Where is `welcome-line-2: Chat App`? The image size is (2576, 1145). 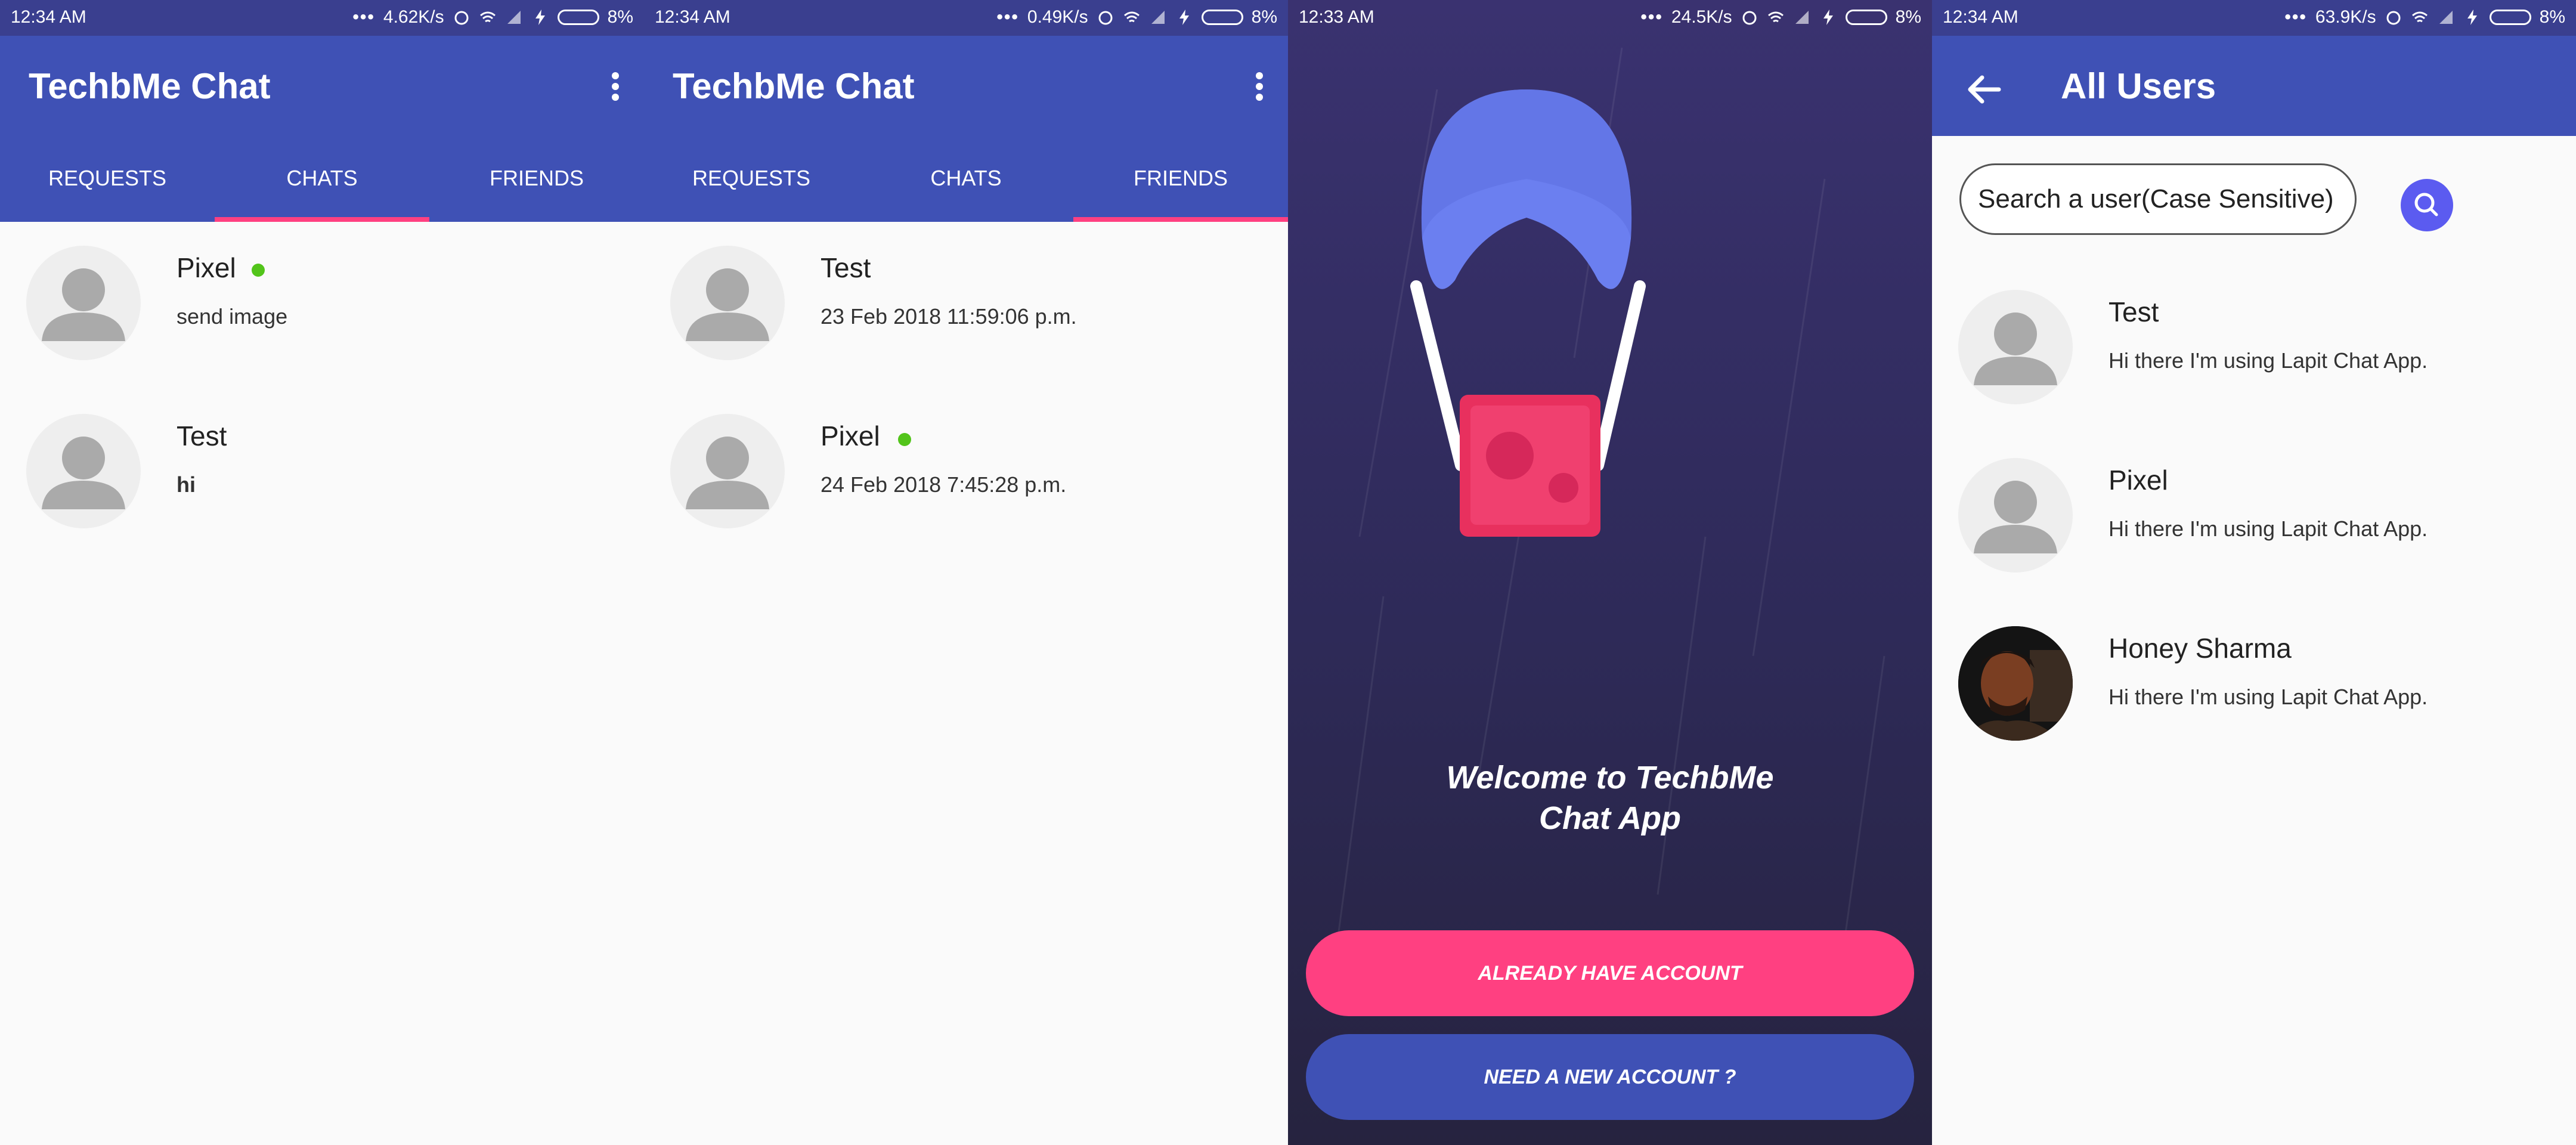 welcome-line-2: Chat App is located at coordinates (1610, 818).